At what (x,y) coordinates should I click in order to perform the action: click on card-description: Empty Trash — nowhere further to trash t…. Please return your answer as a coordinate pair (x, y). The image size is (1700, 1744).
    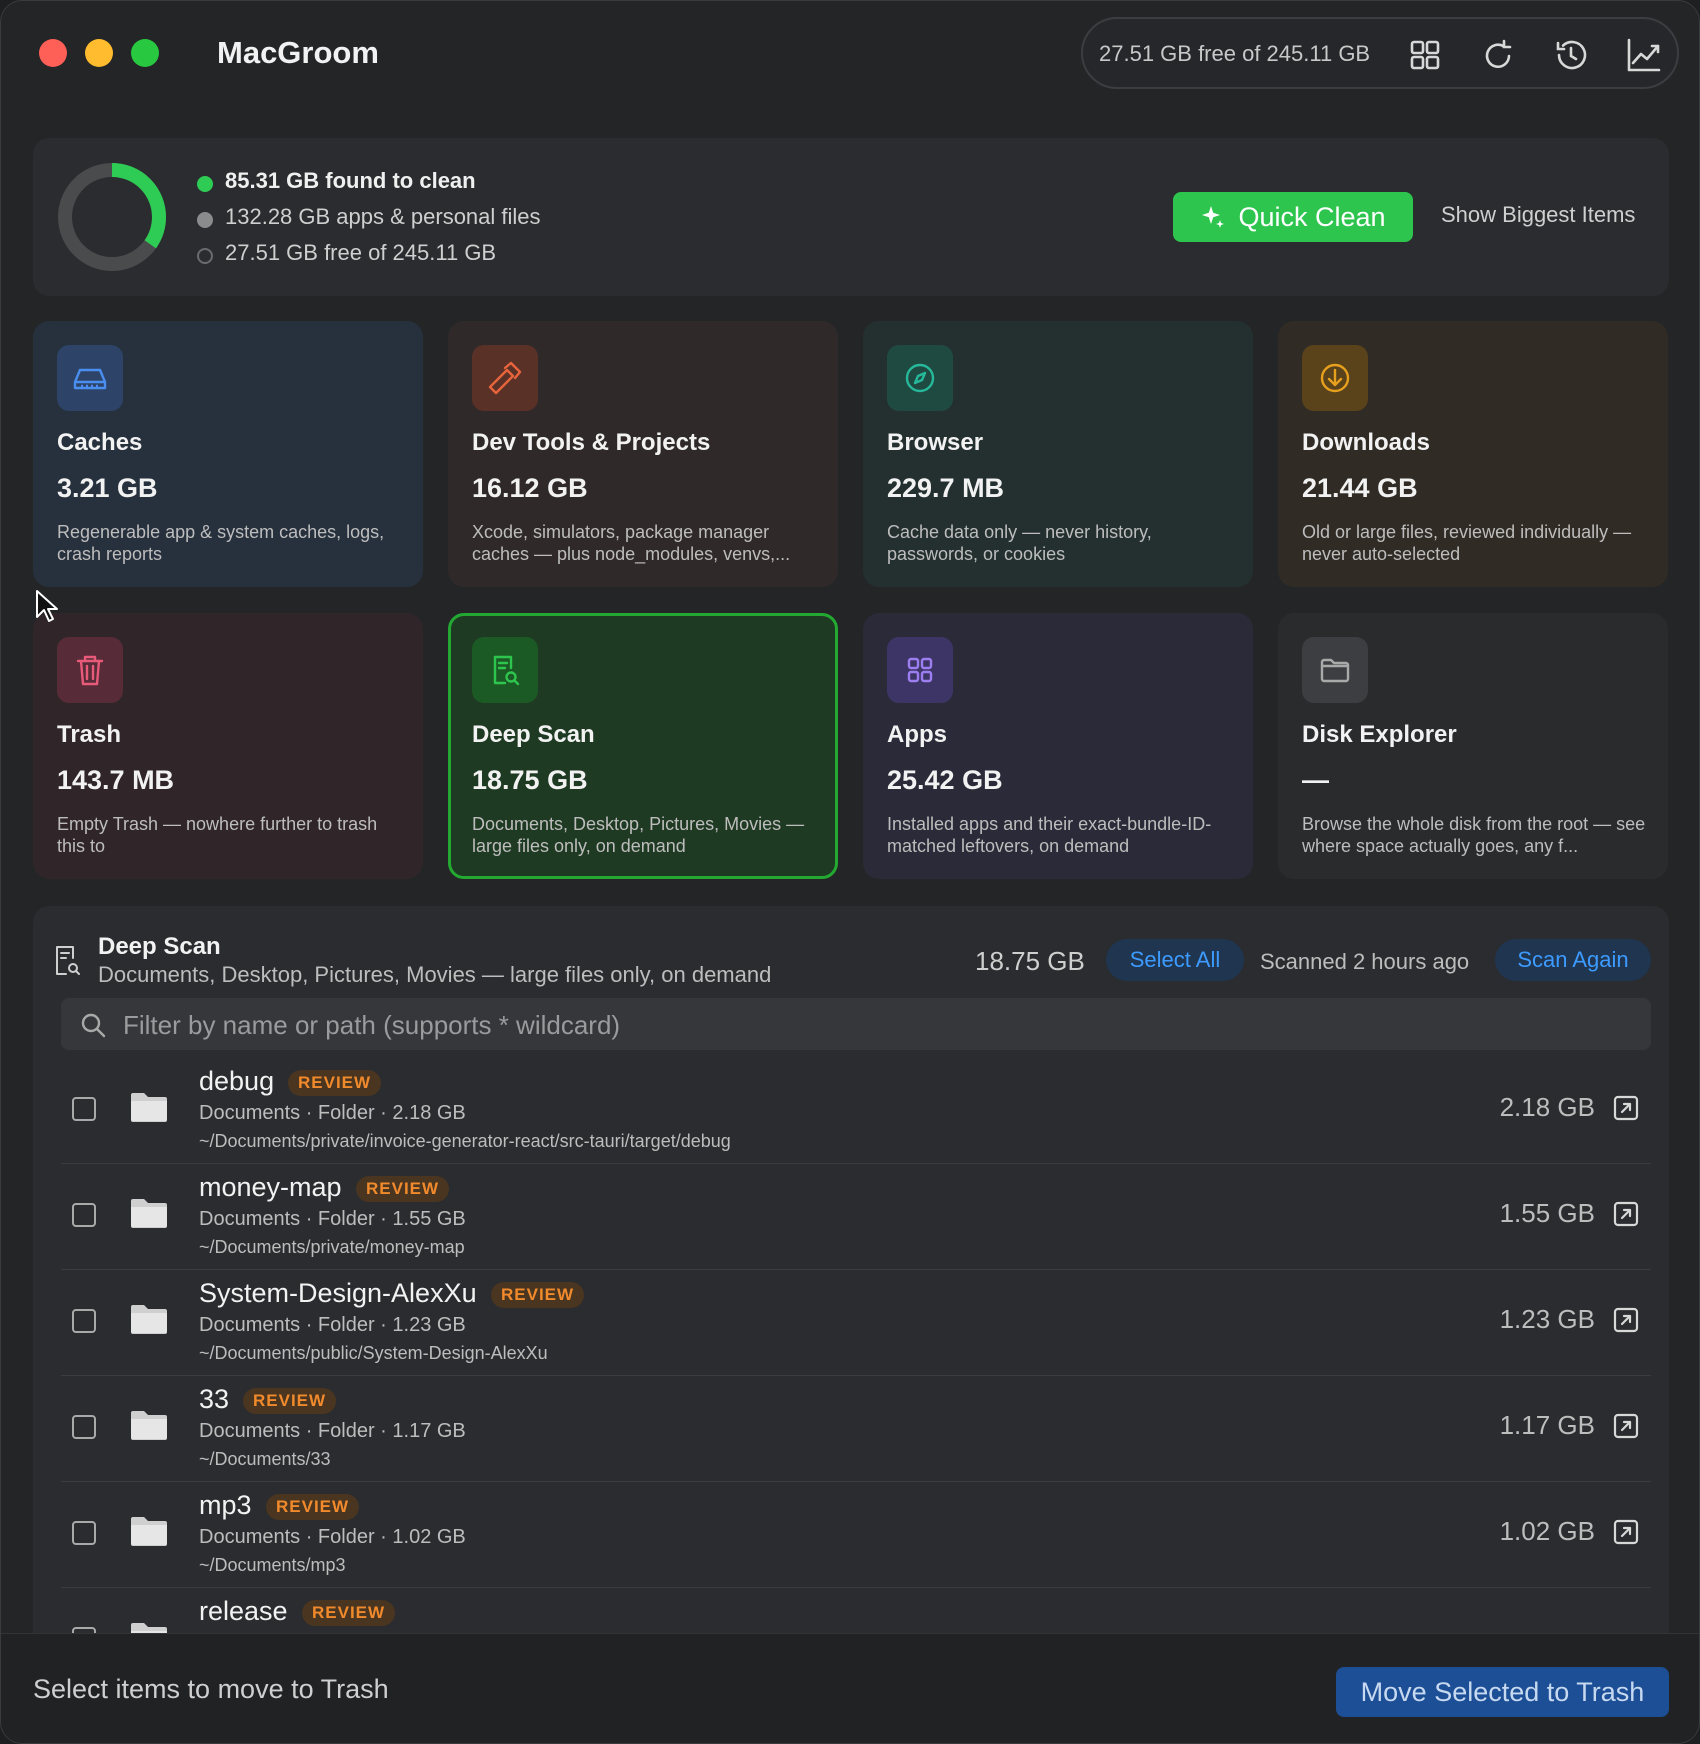
    Looking at the image, I should click on (217, 835).